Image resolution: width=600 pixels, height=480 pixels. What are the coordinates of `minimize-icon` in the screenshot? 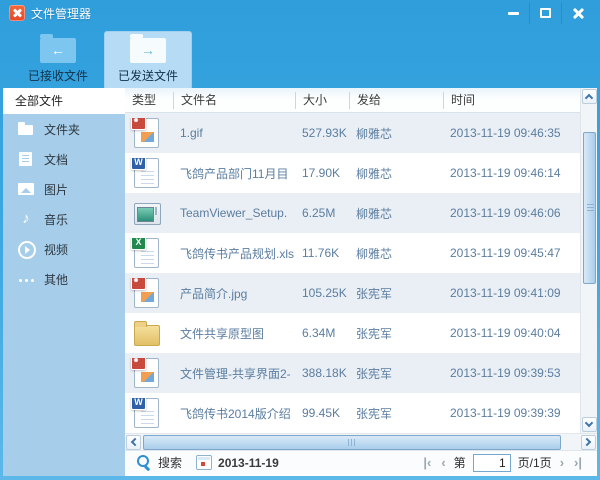 It's located at (513, 13).